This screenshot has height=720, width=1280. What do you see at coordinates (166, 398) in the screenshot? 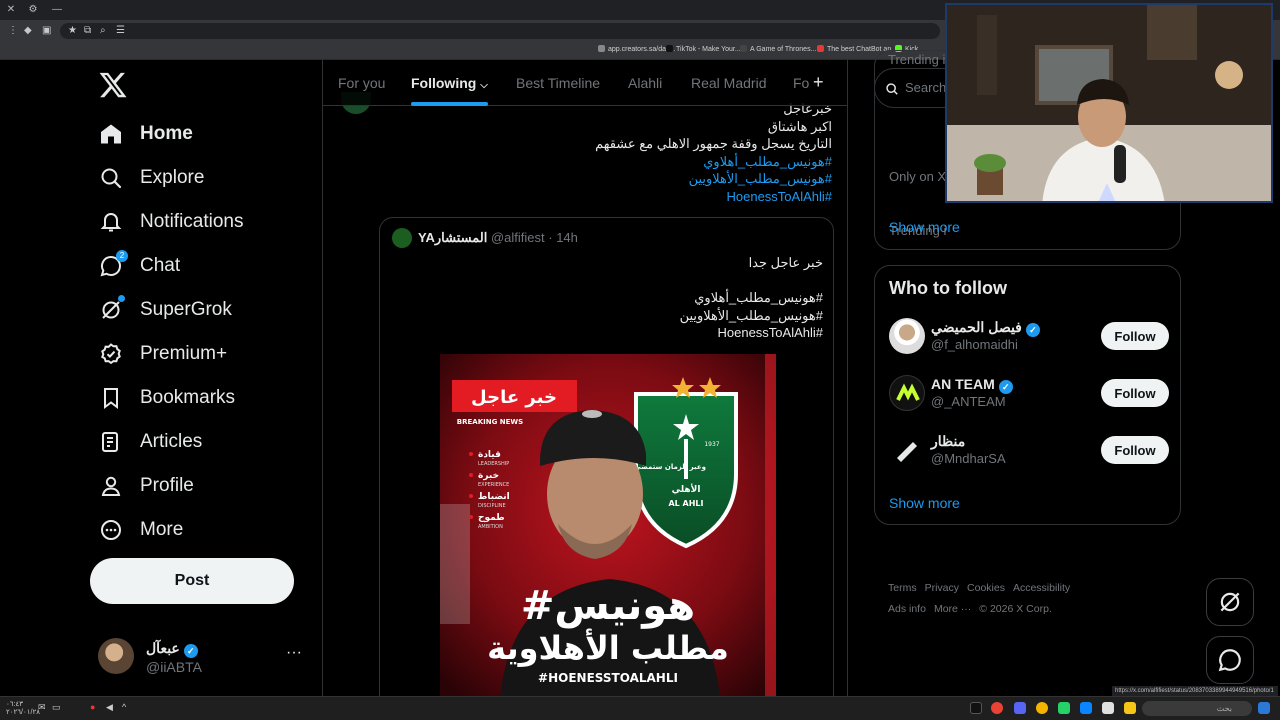
I see `nav-bookmarks: Bookmarks` at bounding box center [166, 398].